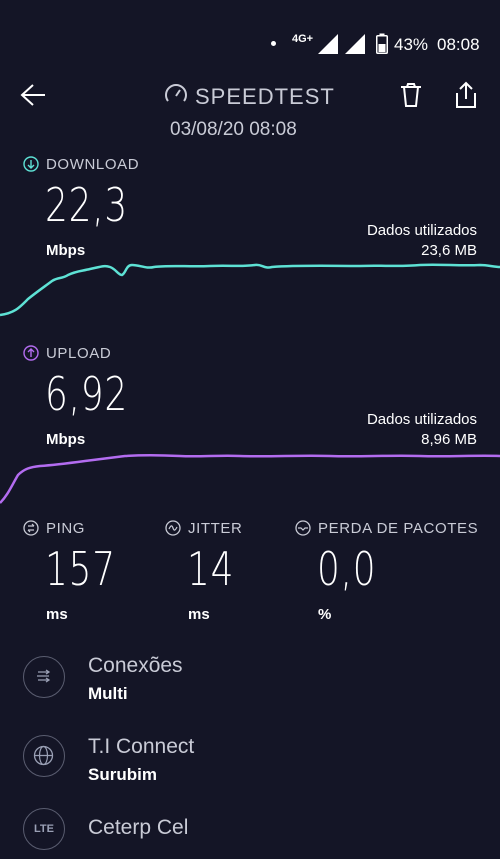 The image size is (500, 859). Describe the element at coordinates (57, 614) in the screenshot. I see `ping-unit: ms` at that location.